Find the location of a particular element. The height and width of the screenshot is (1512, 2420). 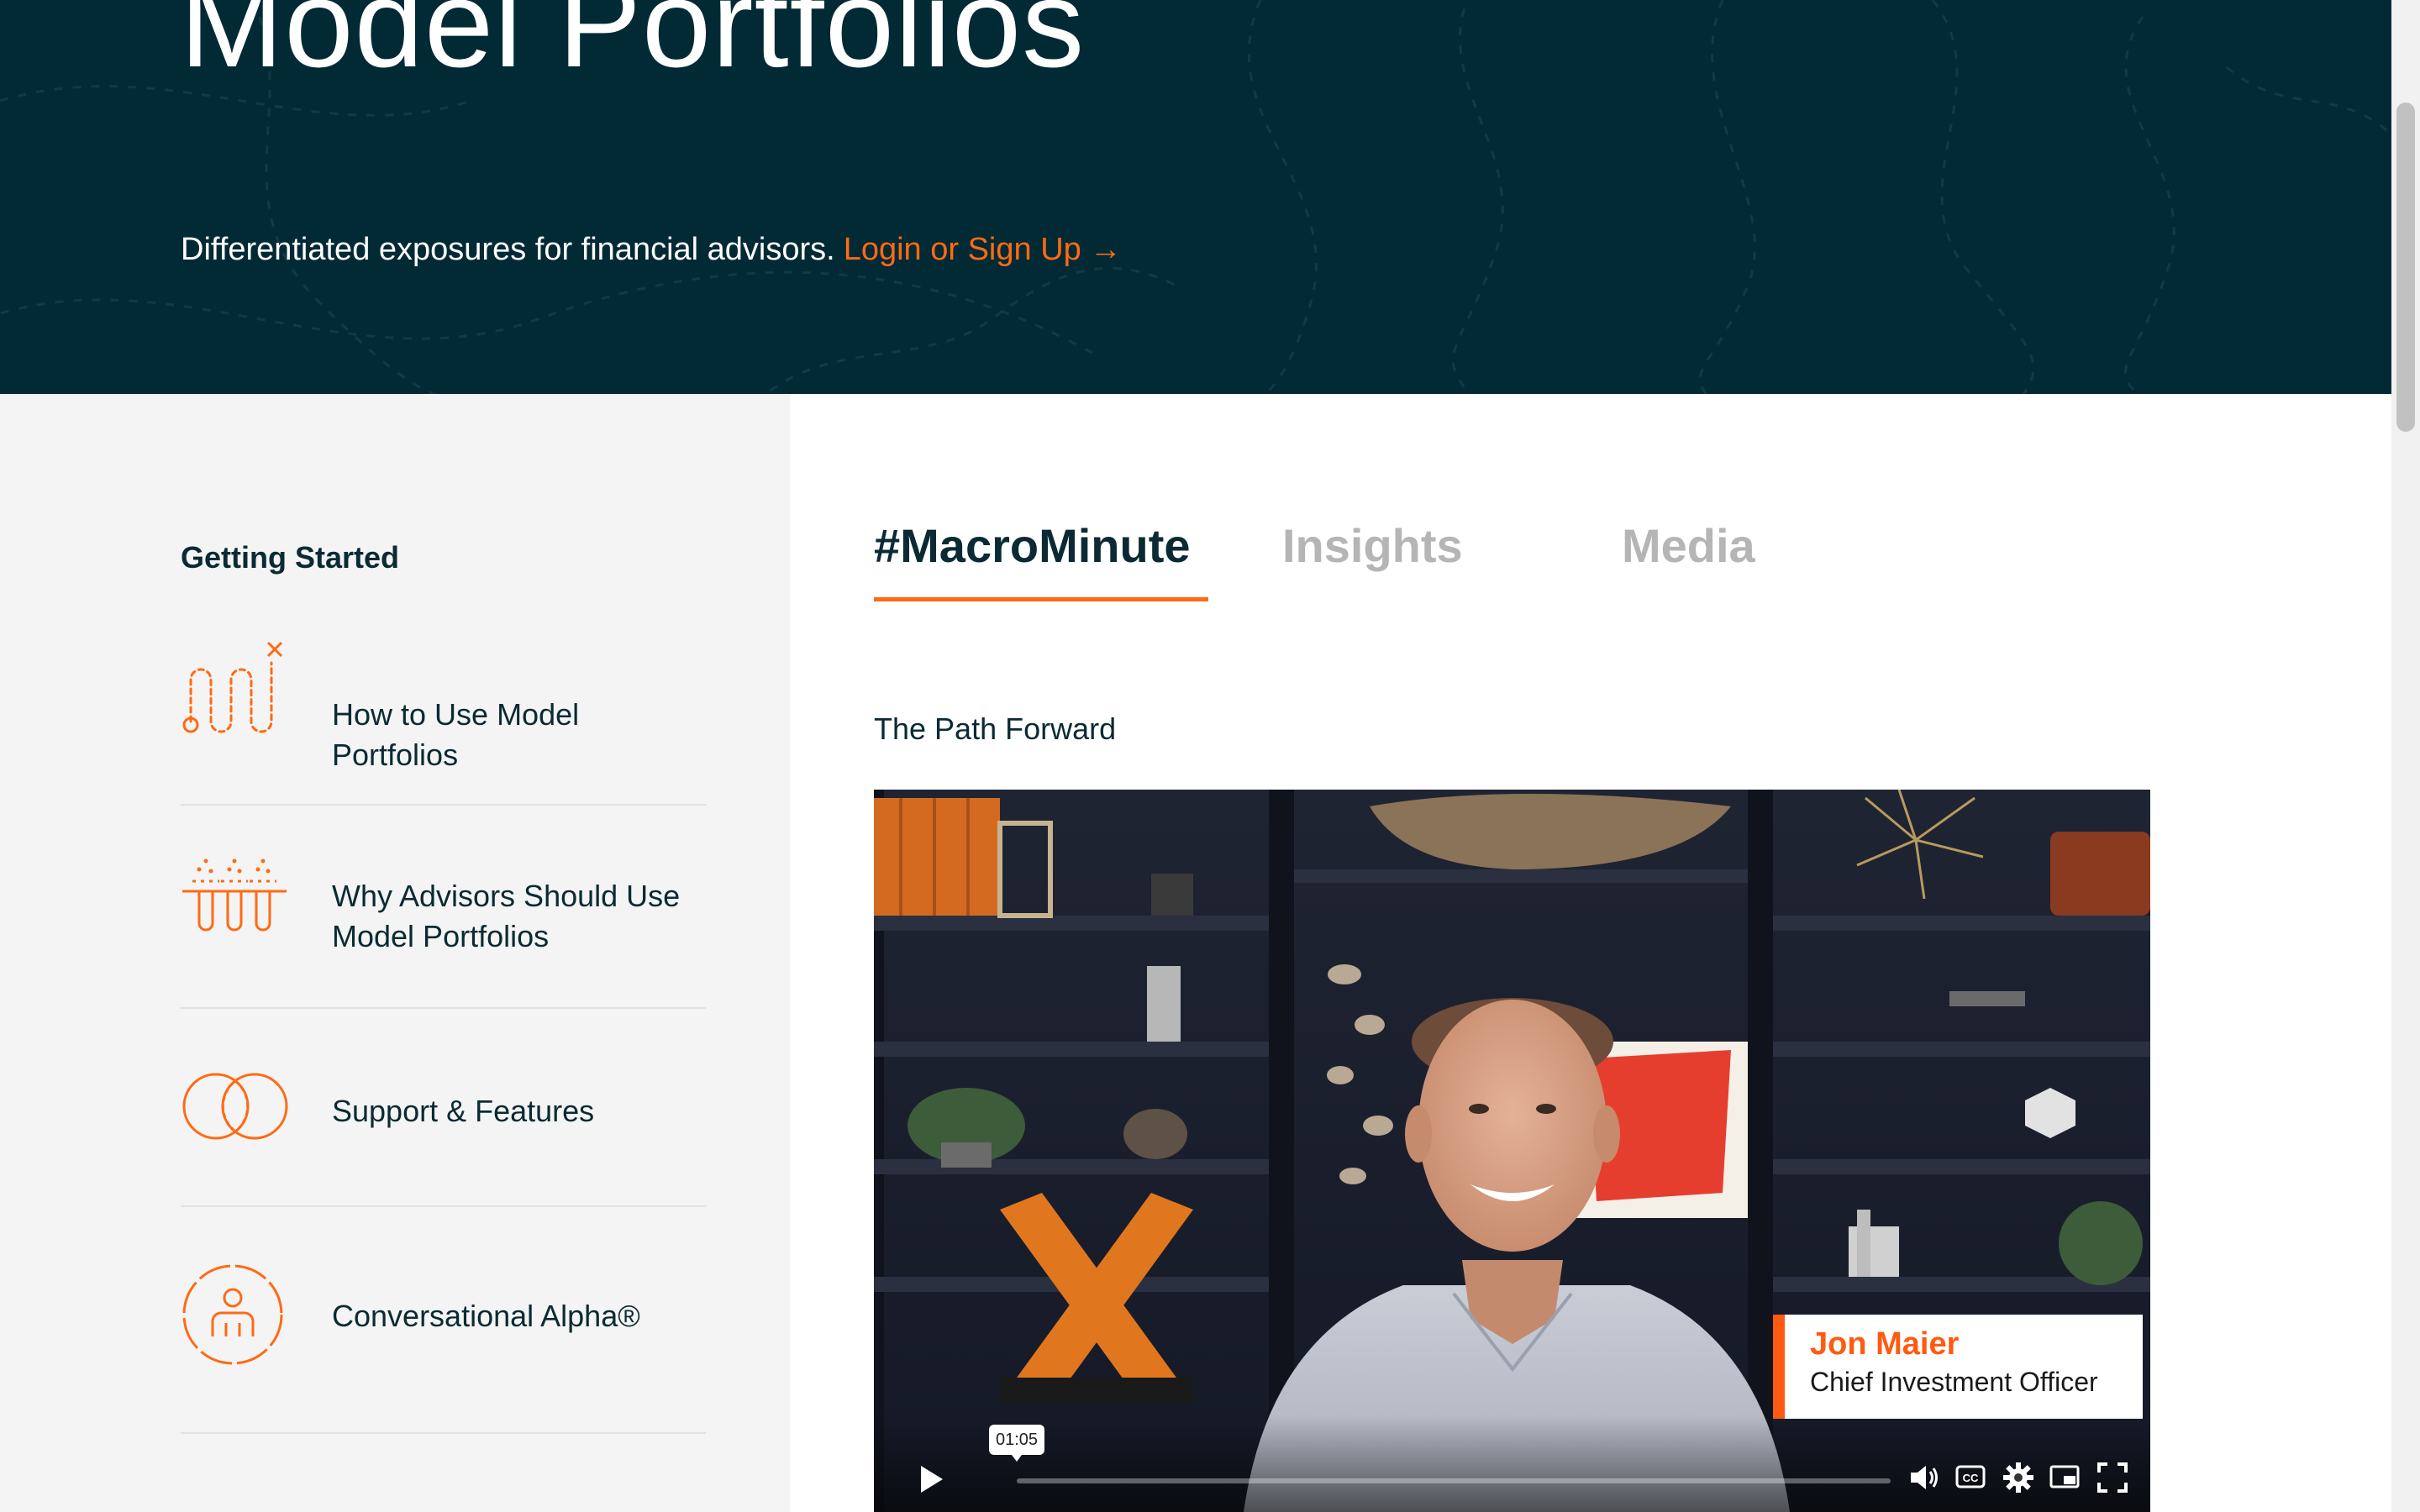

video-title: The Path Forward is located at coordinates (995, 728).